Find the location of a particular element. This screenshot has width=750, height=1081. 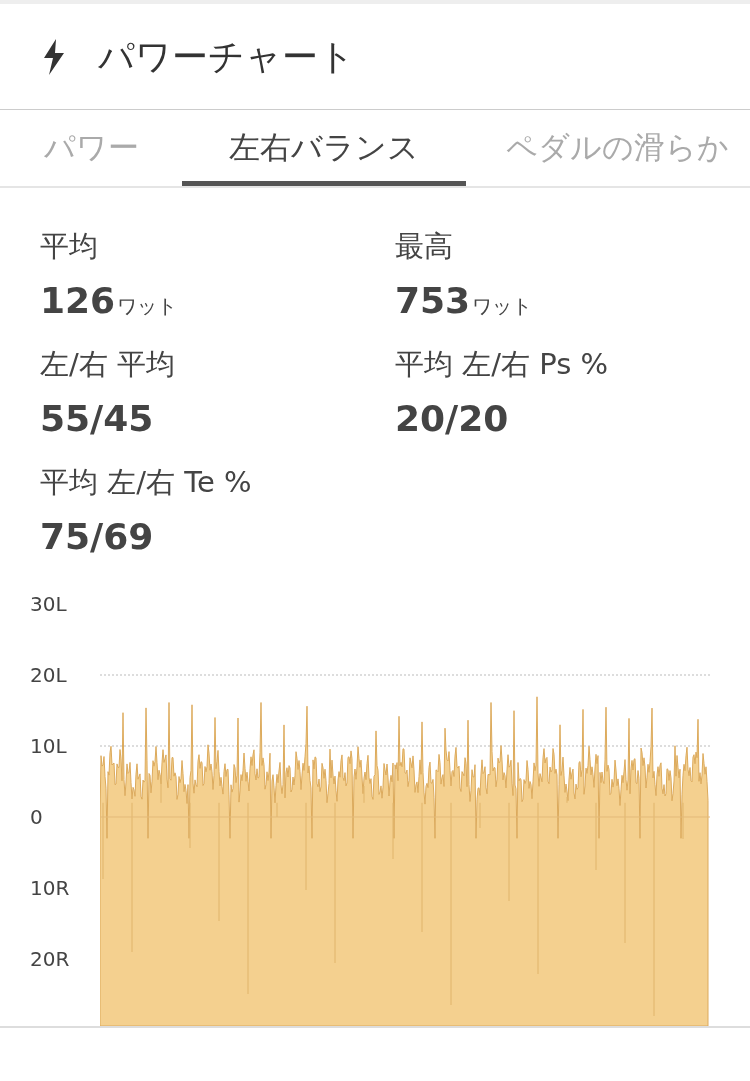

lightning-icon is located at coordinates (54, 56).